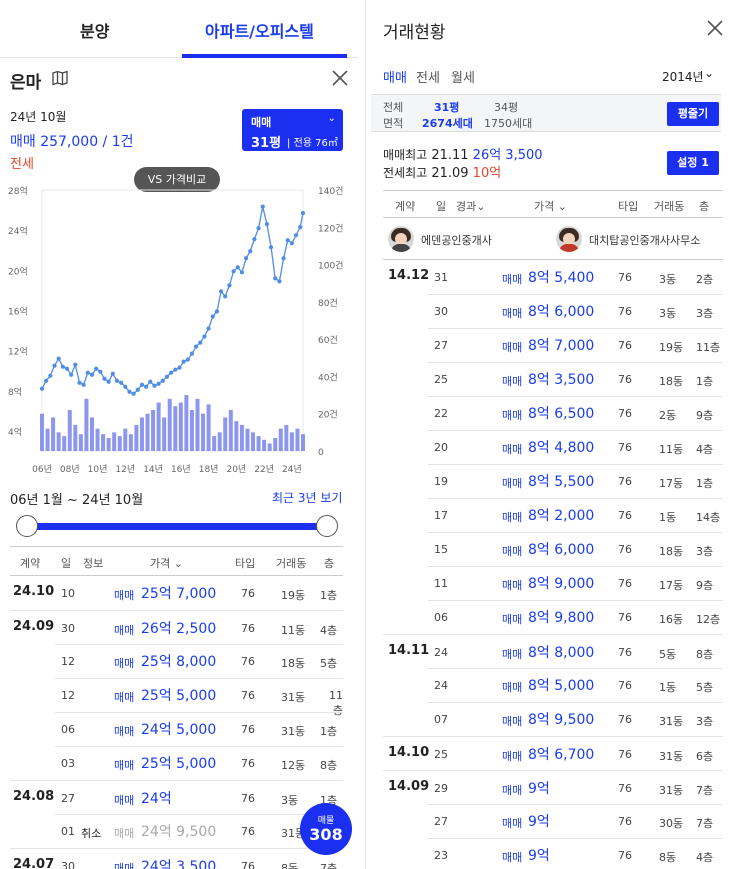 Image resolution: width=732 pixels, height=869 pixels. Describe the element at coordinates (553, 583) in the screenshot. I see `table-row: 11 매매 8억 9,000 76 17동 9층` at that location.